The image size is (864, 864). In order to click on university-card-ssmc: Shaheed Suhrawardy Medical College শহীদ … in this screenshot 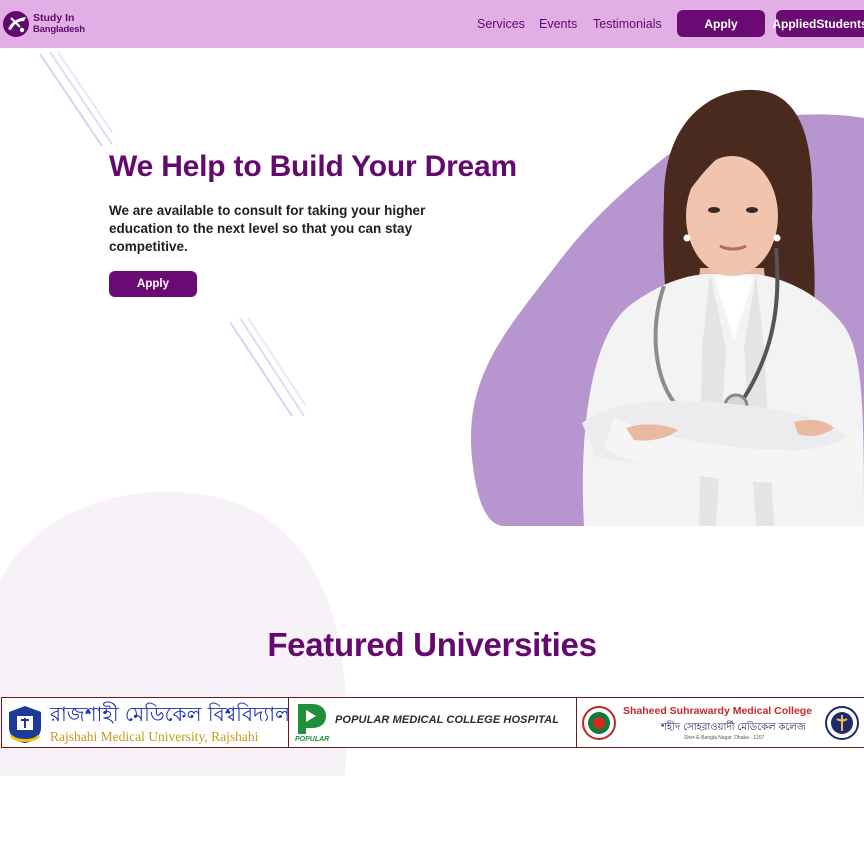, I will do `click(720, 722)`.